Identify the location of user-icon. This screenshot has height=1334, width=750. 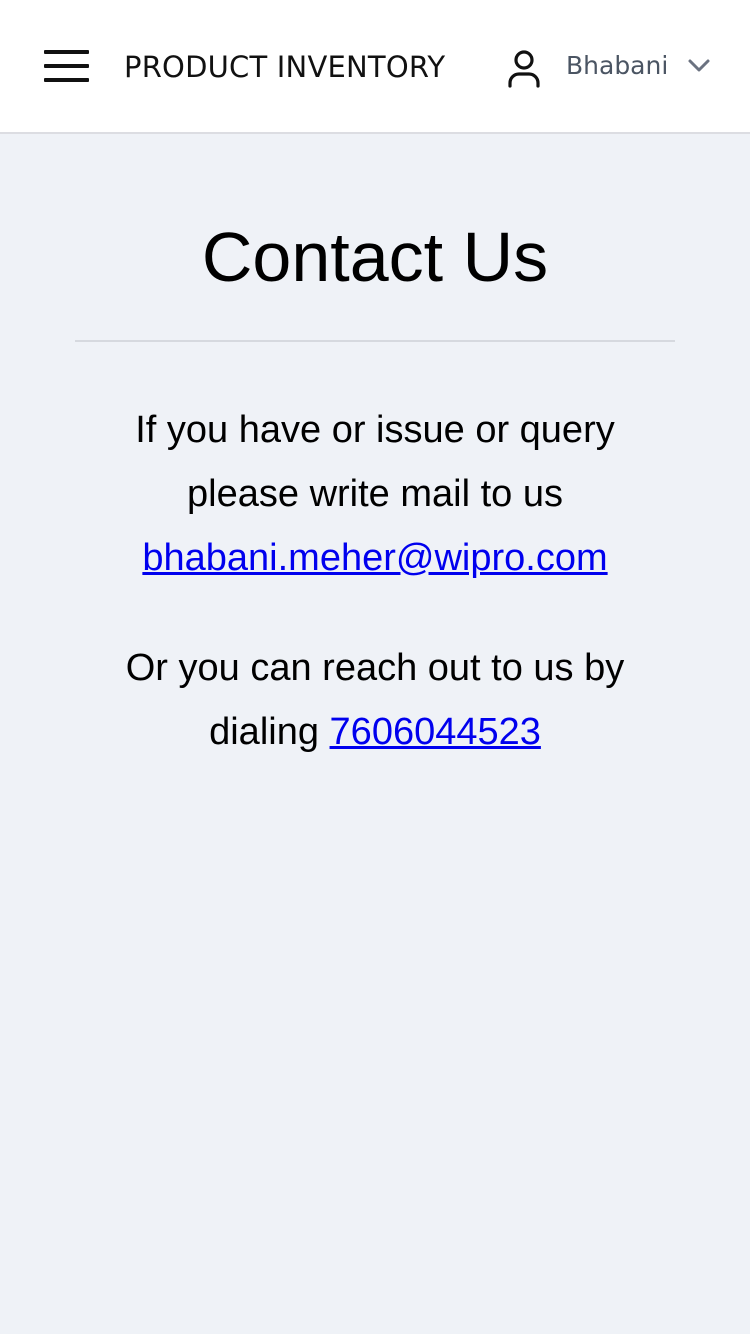
(524, 69).